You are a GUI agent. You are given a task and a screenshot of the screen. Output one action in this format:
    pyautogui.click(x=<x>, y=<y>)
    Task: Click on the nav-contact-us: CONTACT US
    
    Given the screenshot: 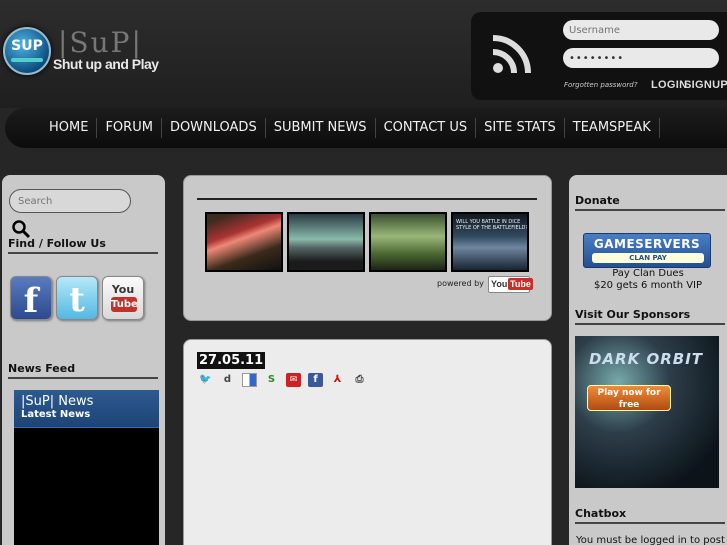 What is the action you would take?
    pyautogui.click(x=426, y=128)
    